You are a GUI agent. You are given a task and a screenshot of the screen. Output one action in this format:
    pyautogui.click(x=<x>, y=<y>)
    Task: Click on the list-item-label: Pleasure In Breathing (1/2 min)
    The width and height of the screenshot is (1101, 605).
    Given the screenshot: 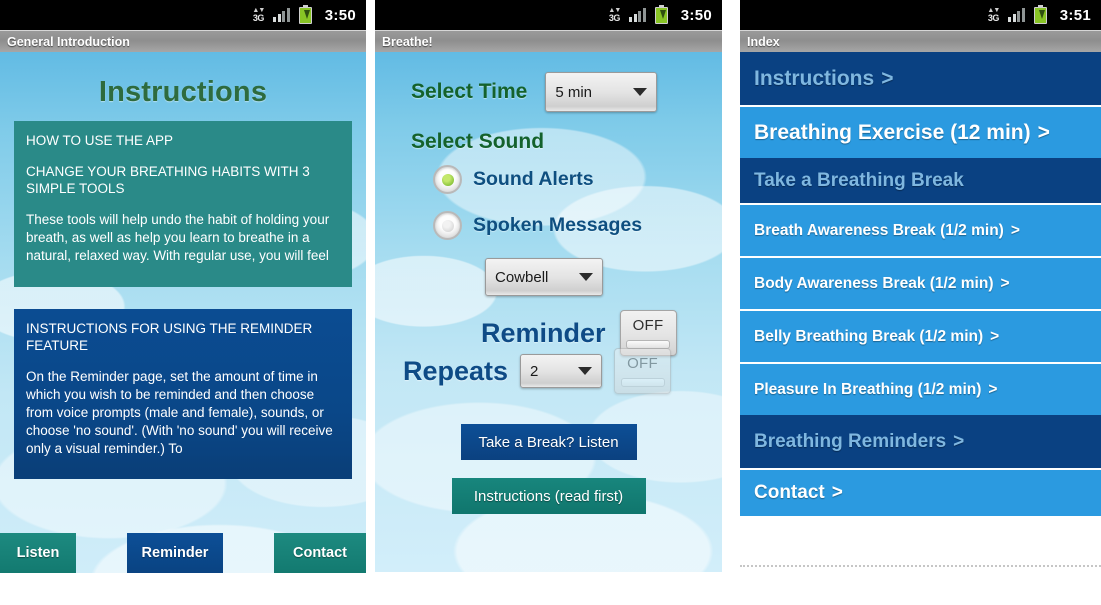 What is the action you would take?
    pyautogui.click(x=868, y=389)
    